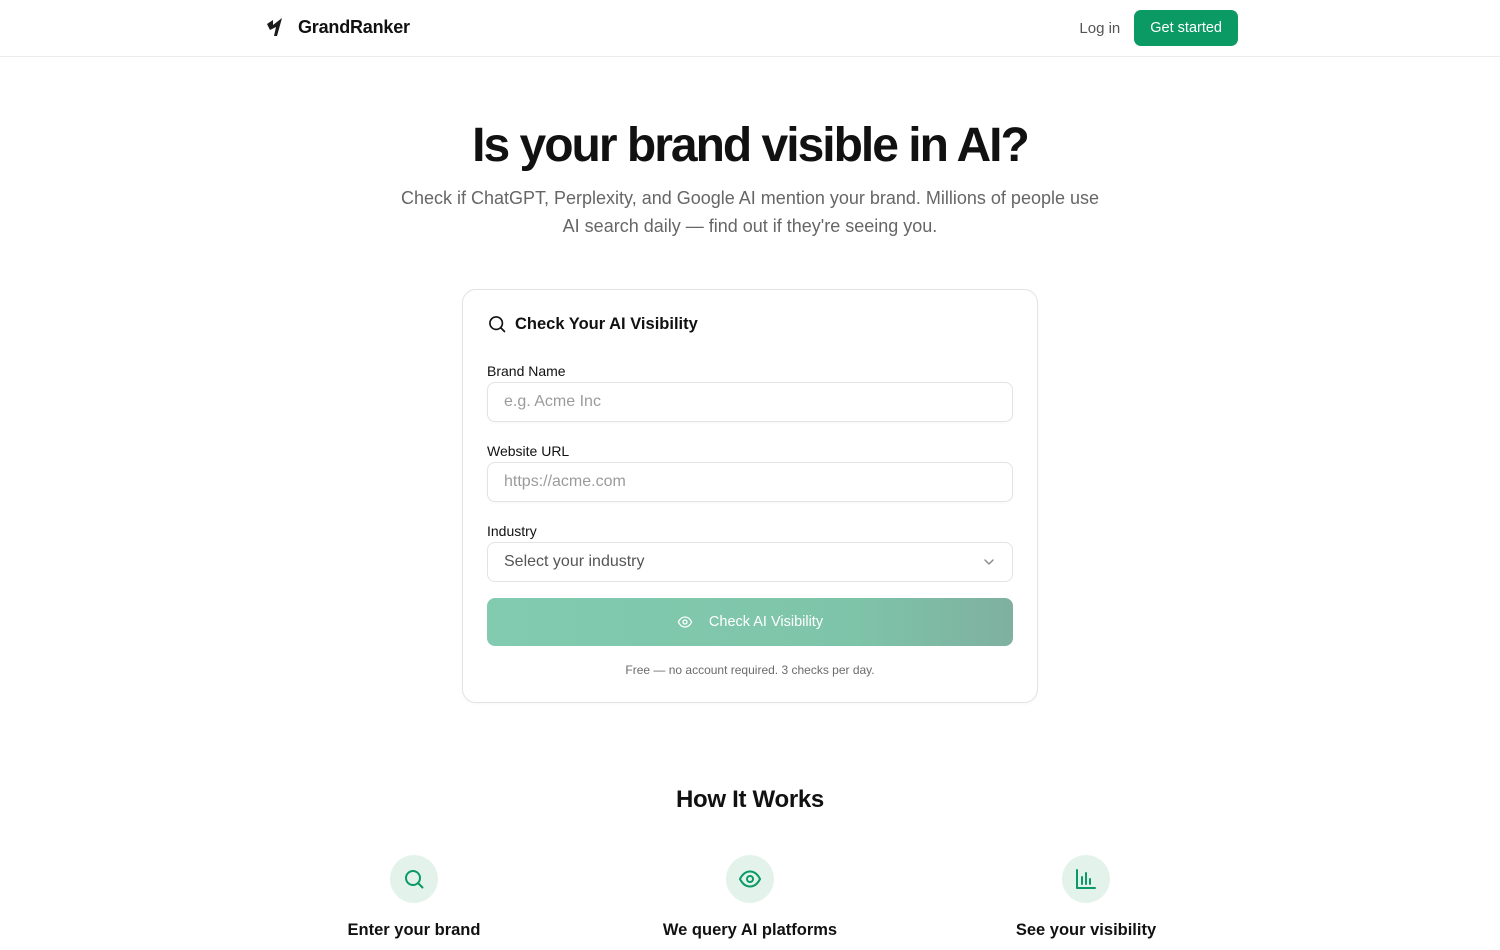  Describe the element at coordinates (574, 561) in the screenshot. I see `industry-select-value: Select your industry` at that location.